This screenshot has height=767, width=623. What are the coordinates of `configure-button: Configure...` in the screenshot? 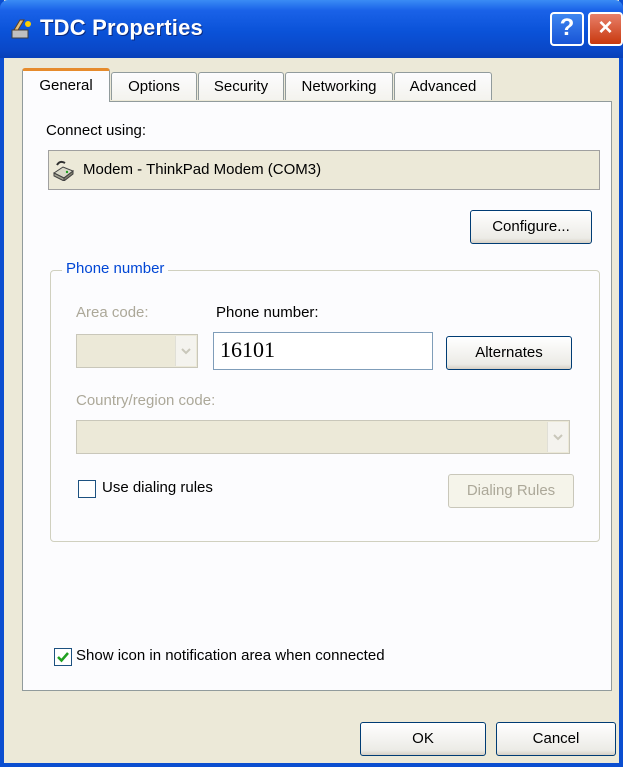 It's located at (531, 227).